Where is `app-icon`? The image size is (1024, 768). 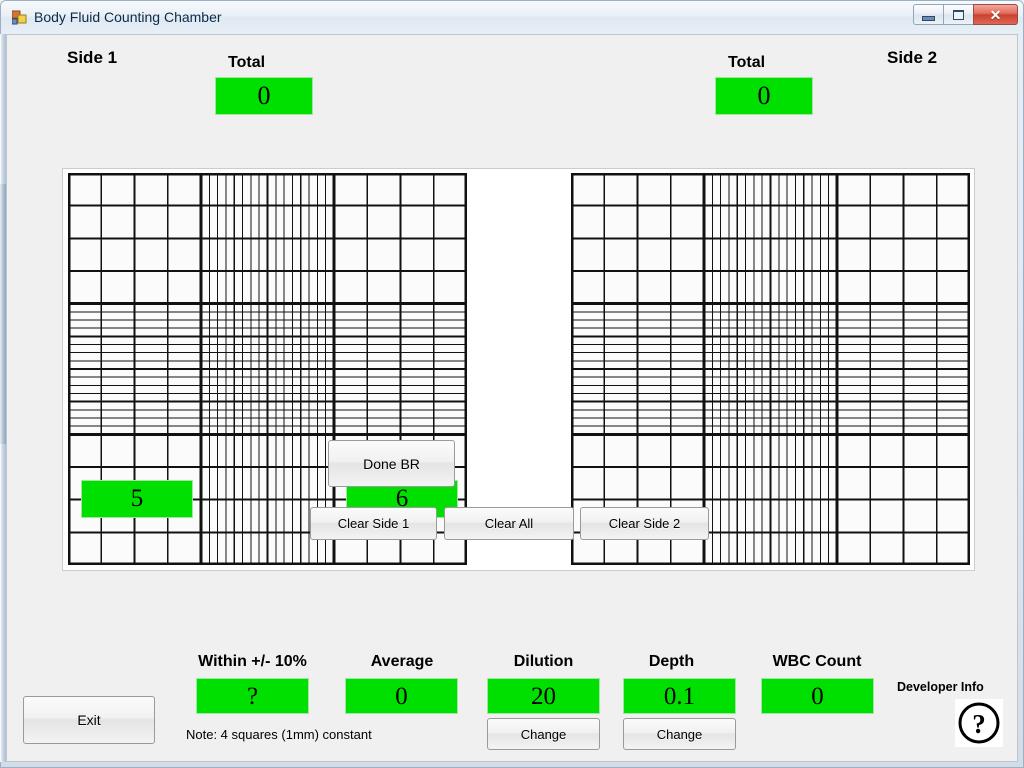
app-icon is located at coordinates (19, 17).